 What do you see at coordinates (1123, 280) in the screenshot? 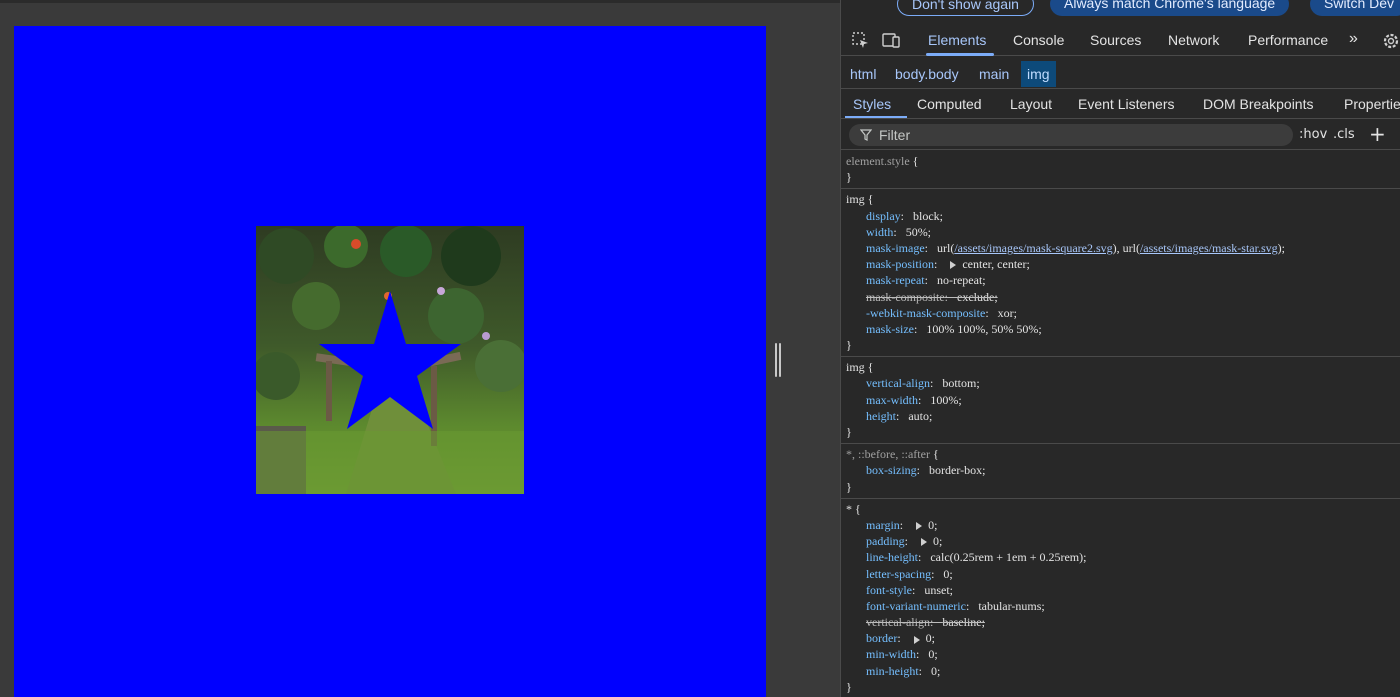
I see `style-declaration: mask-repeat: no-repeat;` at bounding box center [1123, 280].